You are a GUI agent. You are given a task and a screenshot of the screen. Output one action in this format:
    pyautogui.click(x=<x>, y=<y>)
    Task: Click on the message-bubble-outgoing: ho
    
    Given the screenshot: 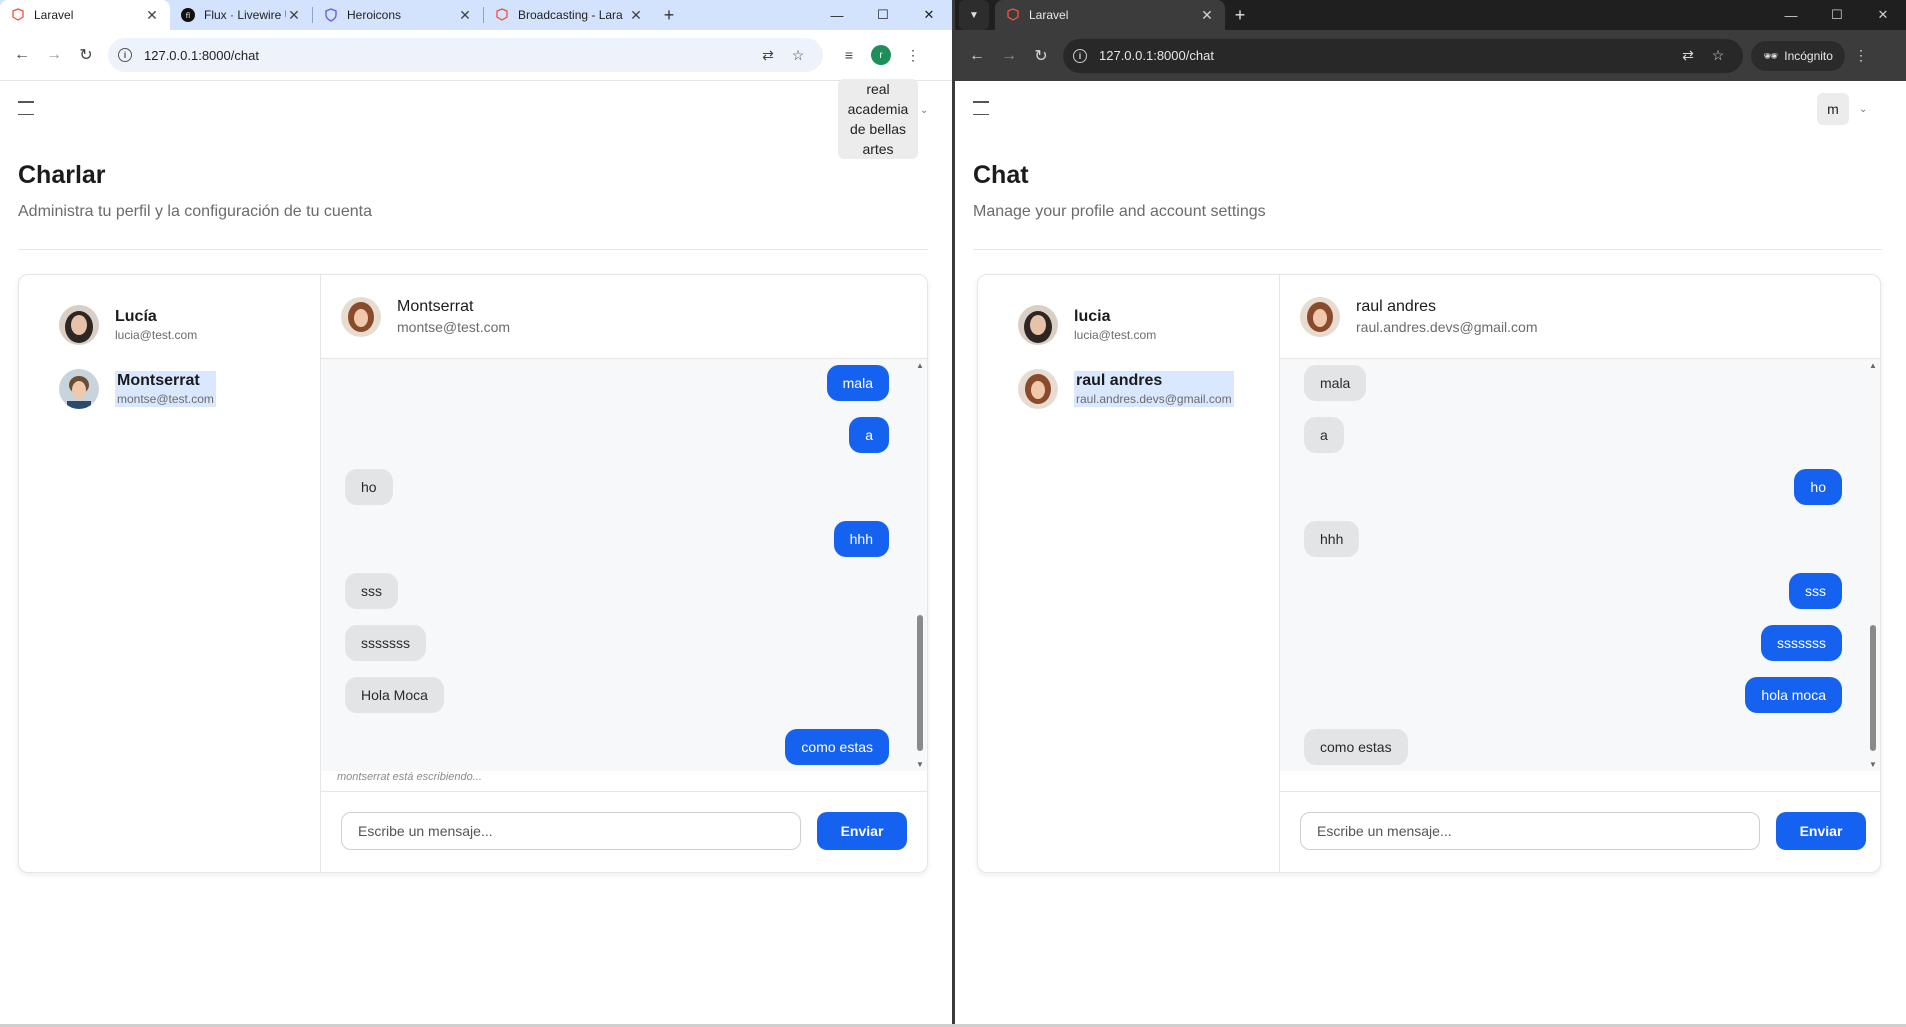 What is the action you would take?
    pyautogui.click(x=1818, y=487)
    